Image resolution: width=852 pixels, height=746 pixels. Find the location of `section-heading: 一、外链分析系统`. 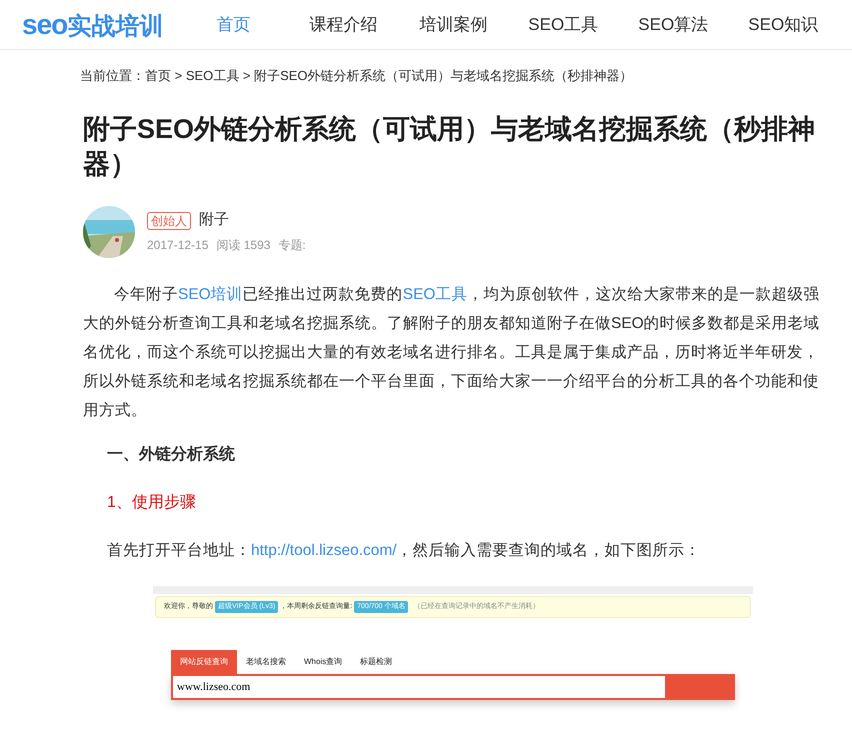

section-heading: 一、外链分析系统 is located at coordinates (171, 454).